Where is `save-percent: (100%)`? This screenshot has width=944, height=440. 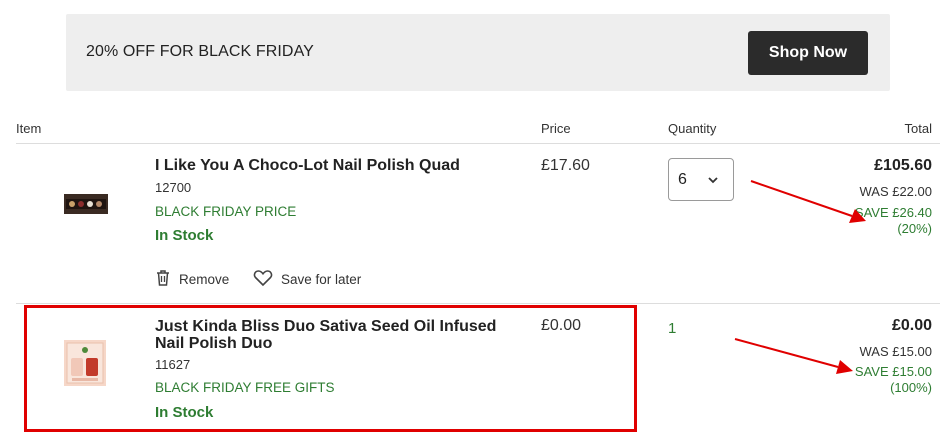 save-percent: (100%) is located at coordinates (911, 387).